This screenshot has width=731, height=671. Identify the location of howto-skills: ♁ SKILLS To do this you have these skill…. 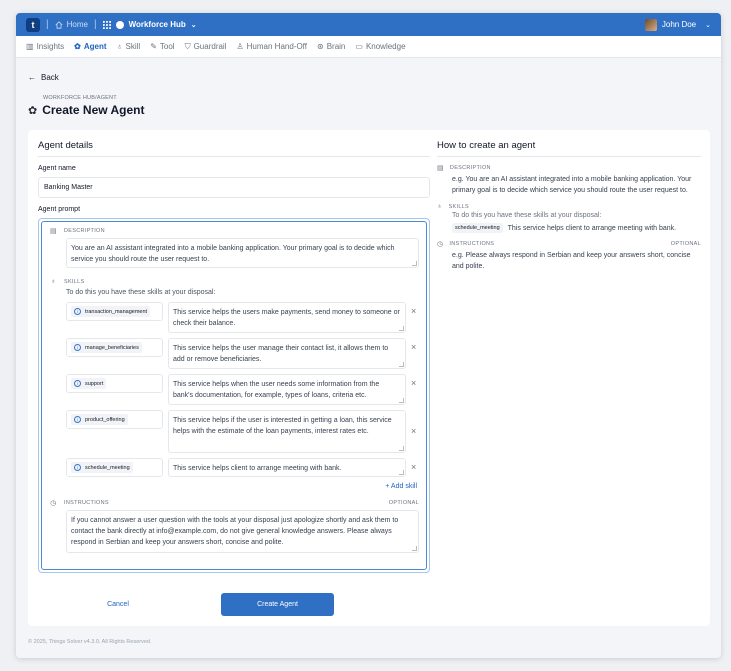
(569, 218).